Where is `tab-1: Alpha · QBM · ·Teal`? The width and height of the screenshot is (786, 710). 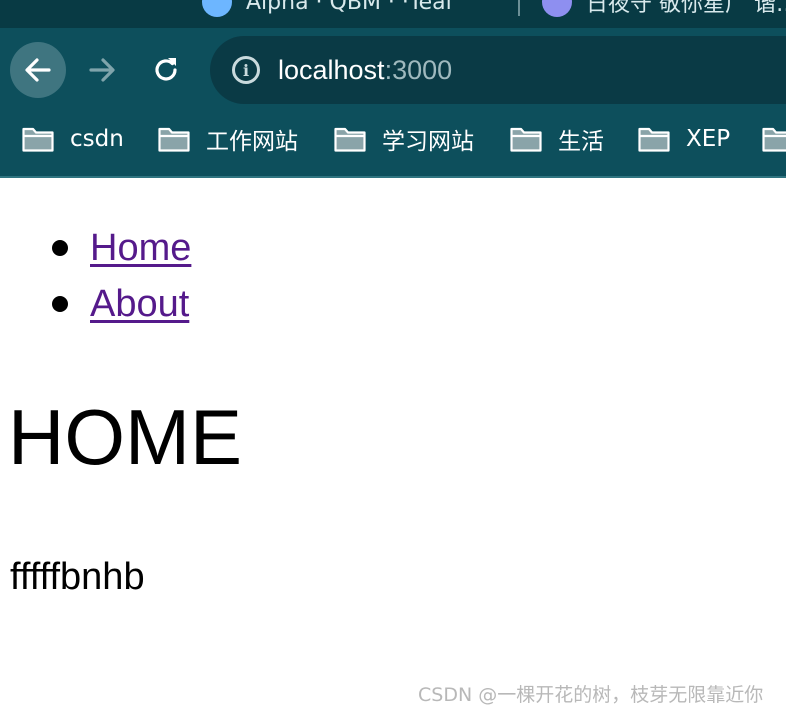 tab-1: Alpha · QBM · ·Teal is located at coordinates (327, 8).